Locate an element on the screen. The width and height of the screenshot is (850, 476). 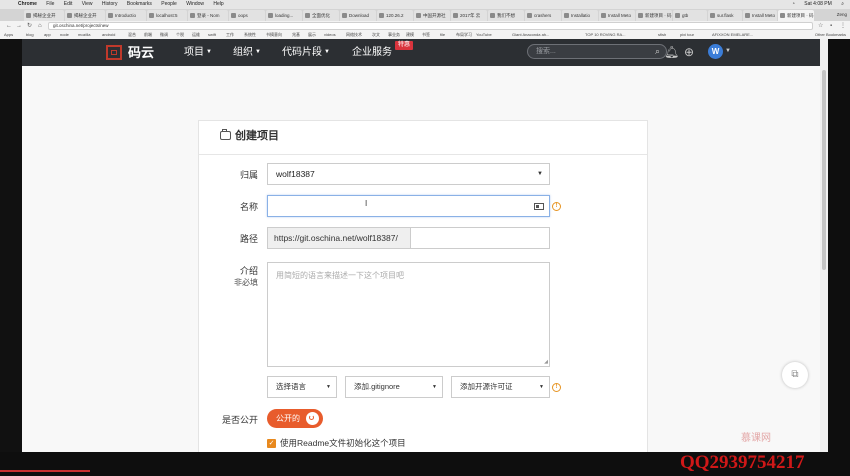
browser-tab: Introductio is located at coordinates (126, 15).